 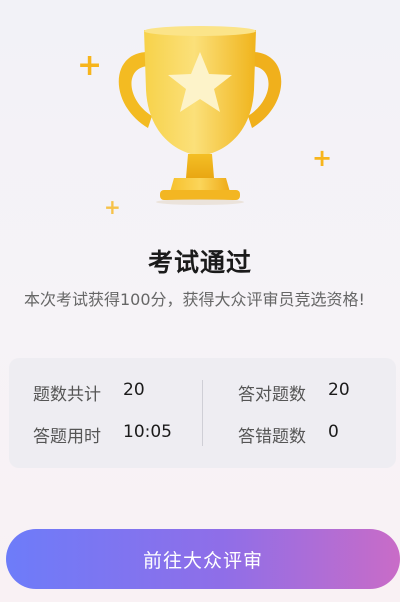 I want to click on correct-count-value: 20, so click(x=339, y=390).